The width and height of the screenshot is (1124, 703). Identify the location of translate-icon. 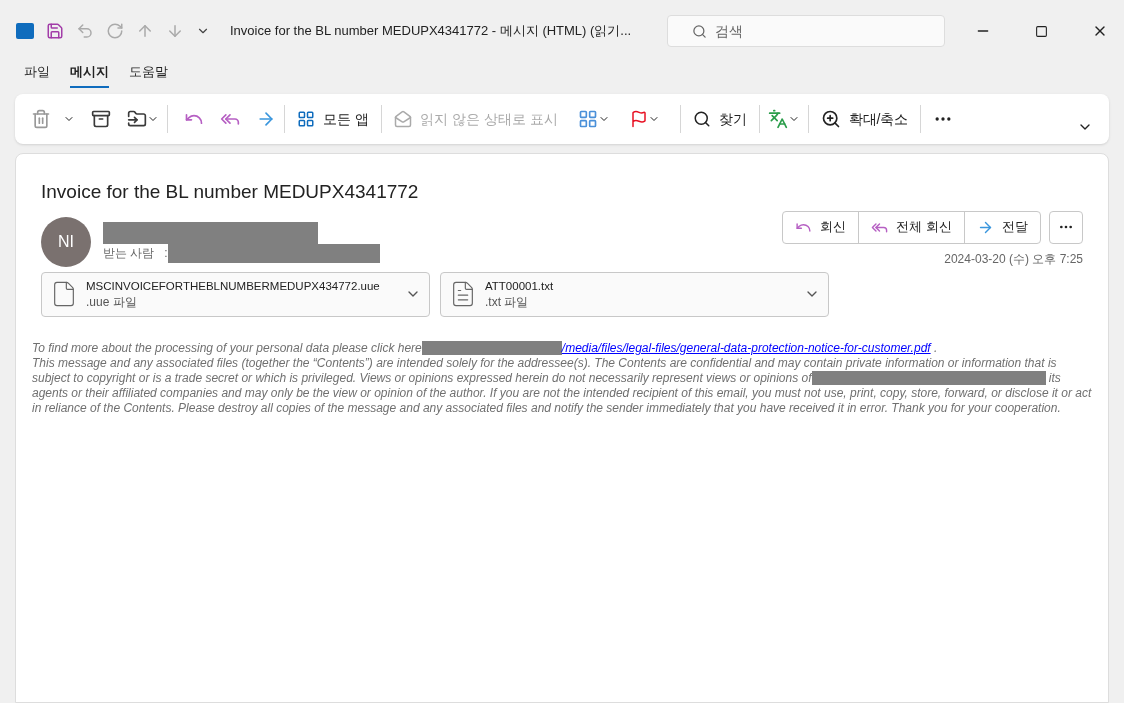
(777, 119).